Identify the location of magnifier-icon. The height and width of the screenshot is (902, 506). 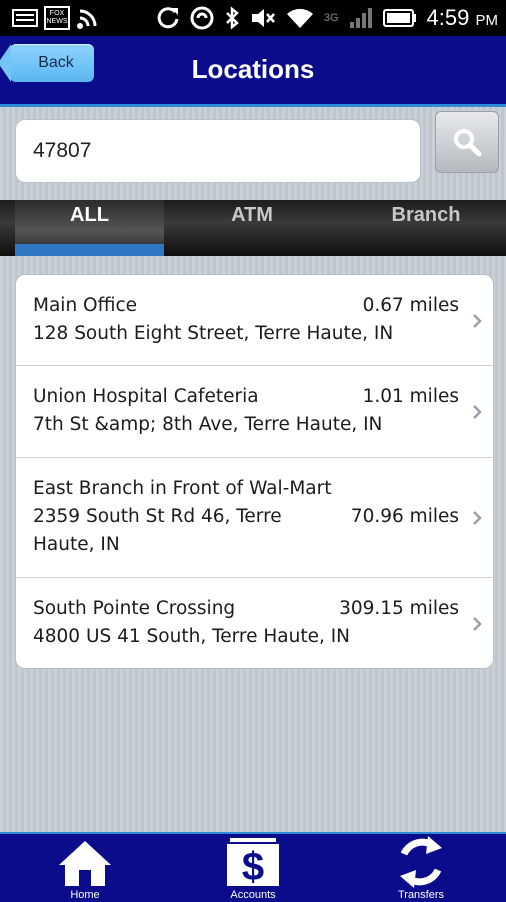
(468, 143).